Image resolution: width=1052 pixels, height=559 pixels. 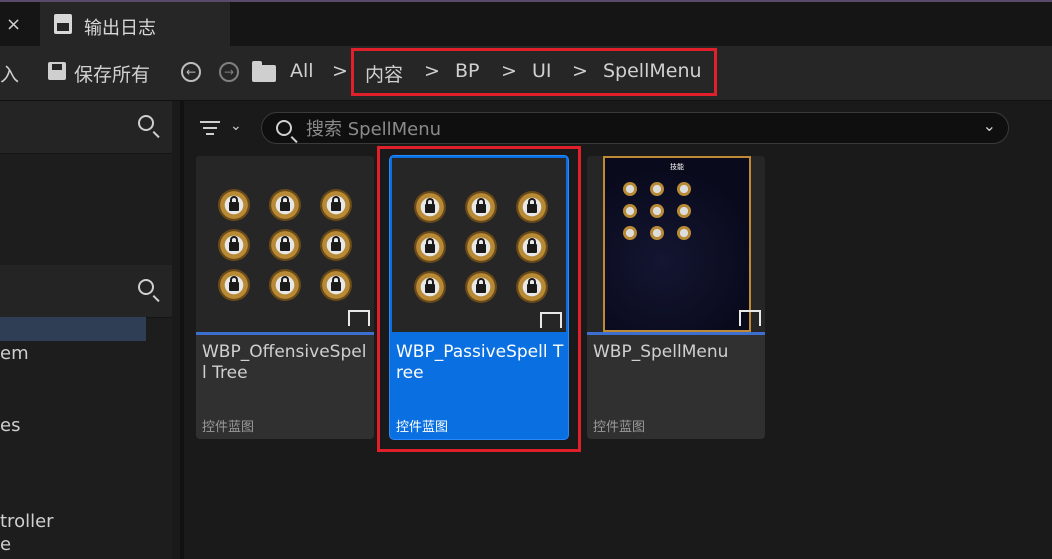 What do you see at coordinates (264, 71) in the screenshot?
I see `folder-icon` at bounding box center [264, 71].